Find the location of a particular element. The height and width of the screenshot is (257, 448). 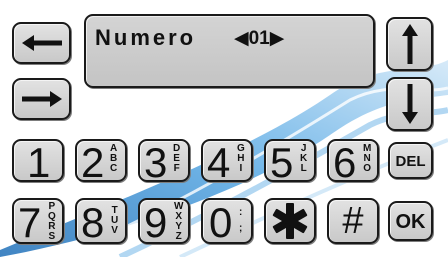

display-label: Numero is located at coordinates (146, 37).